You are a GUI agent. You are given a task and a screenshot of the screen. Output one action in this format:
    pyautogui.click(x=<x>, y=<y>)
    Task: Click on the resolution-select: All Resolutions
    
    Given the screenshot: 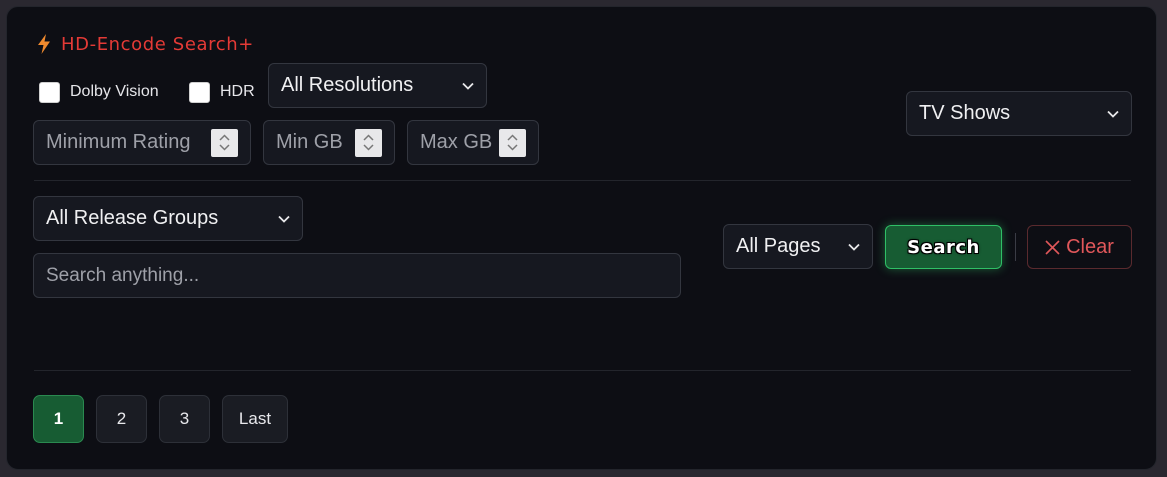 What is the action you would take?
    pyautogui.click(x=377, y=85)
    